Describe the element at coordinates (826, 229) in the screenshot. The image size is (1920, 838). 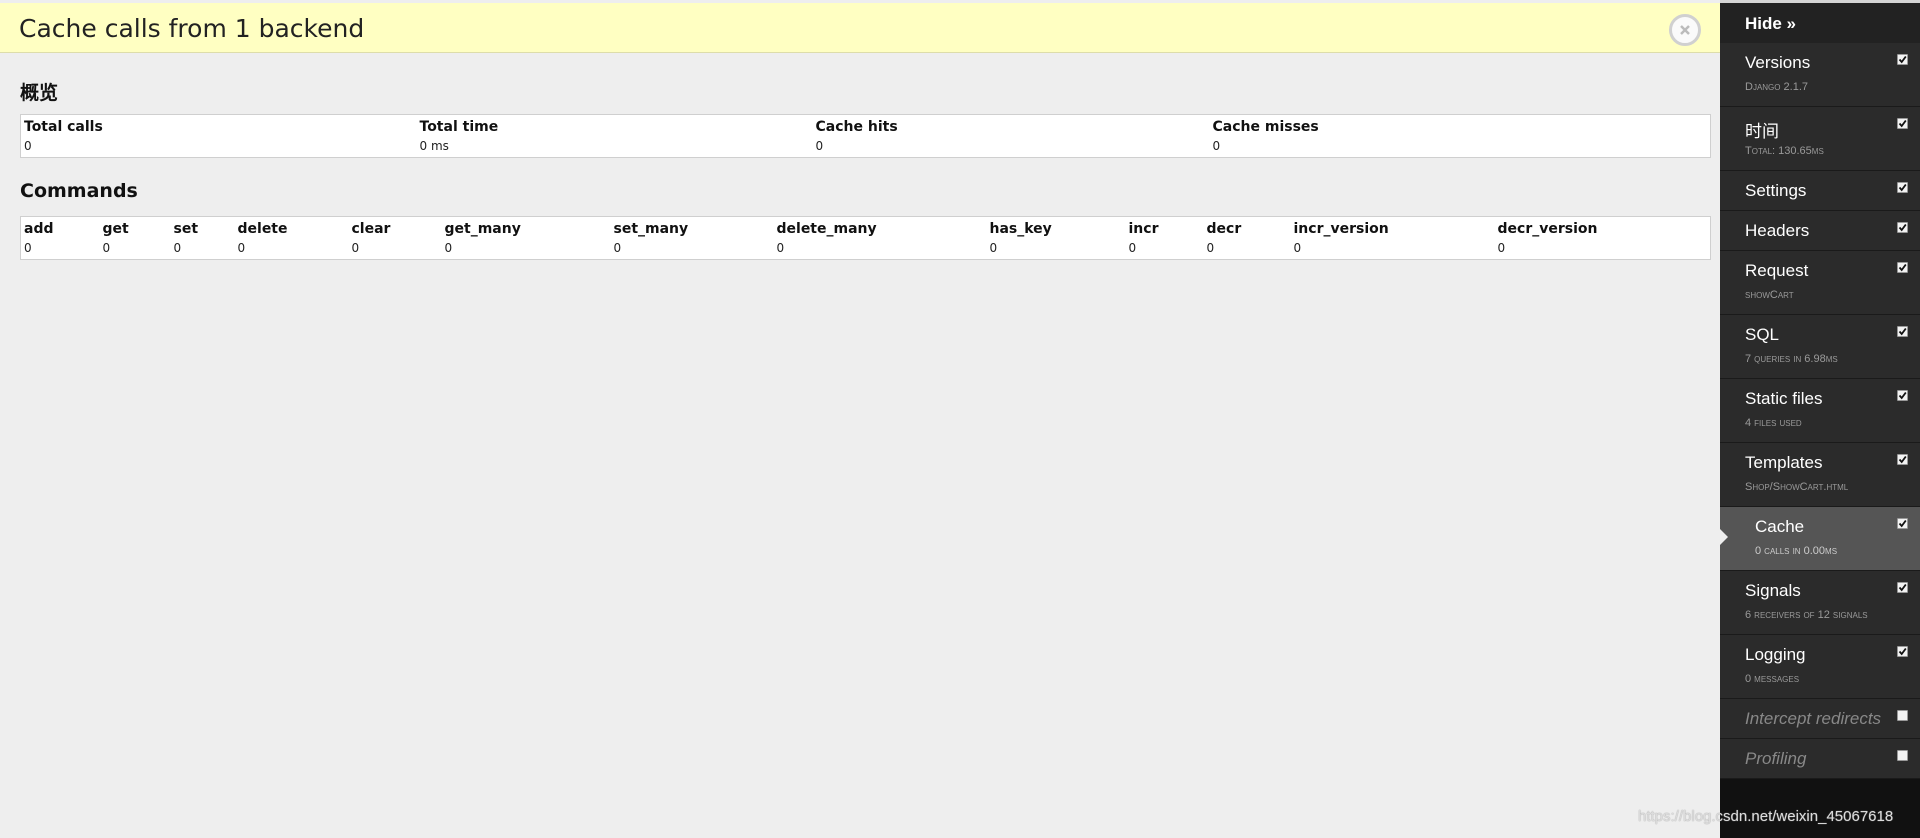
I see `command-header: delete_many` at that location.